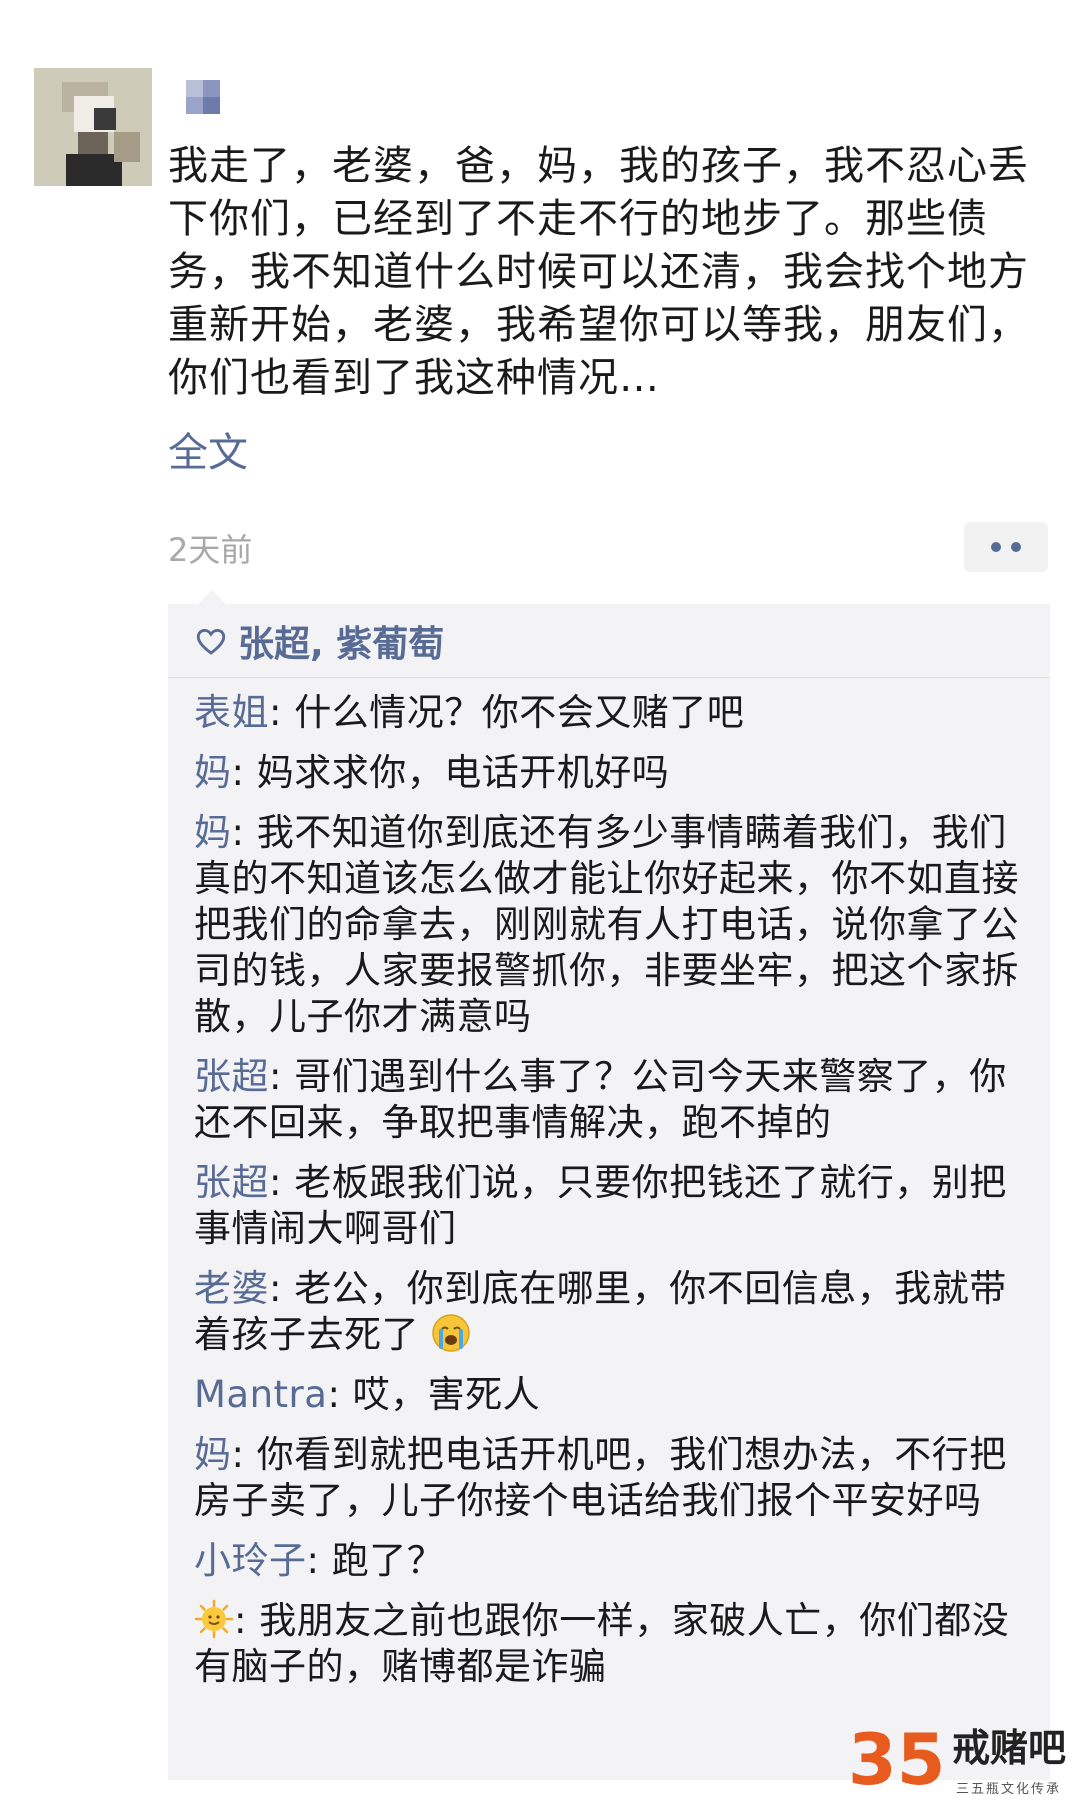  Describe the element at coordinates (507, 712) in the screenshot. I see `comment-text: : 什么情况？你不会又赌了吧` at that location.